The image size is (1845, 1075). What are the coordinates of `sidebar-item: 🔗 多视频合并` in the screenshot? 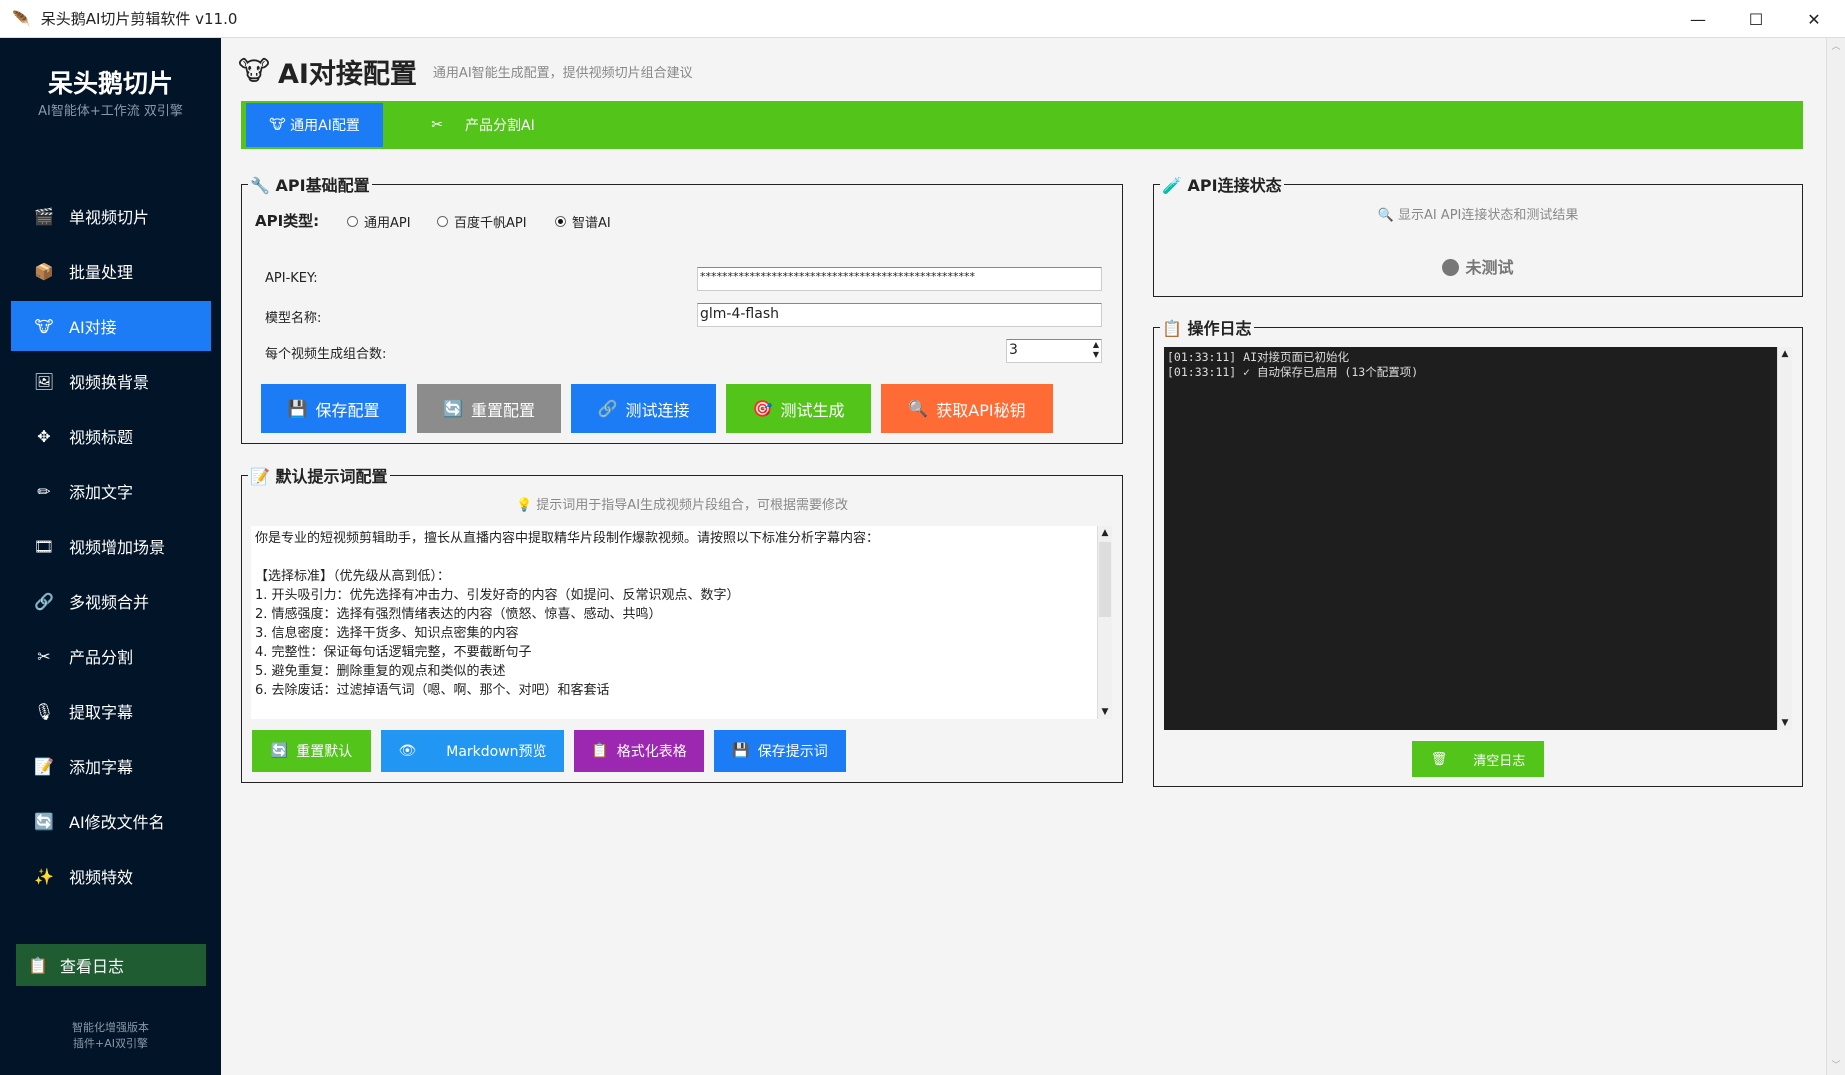 It's located at (111, 601).